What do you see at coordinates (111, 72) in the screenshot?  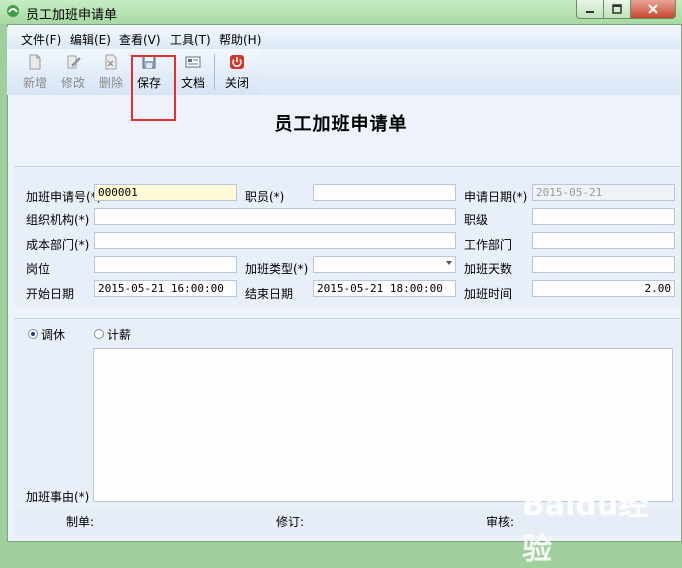 I see `delete-button: 删除` at bounding box center [111, 72].